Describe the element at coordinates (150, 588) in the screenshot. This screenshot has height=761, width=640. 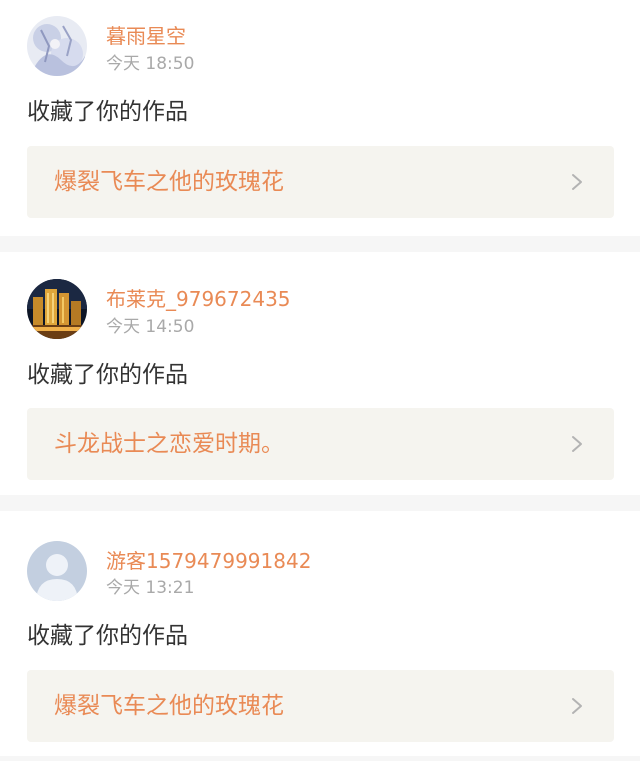
I see `timestamp: 今天 13:21` at that location.